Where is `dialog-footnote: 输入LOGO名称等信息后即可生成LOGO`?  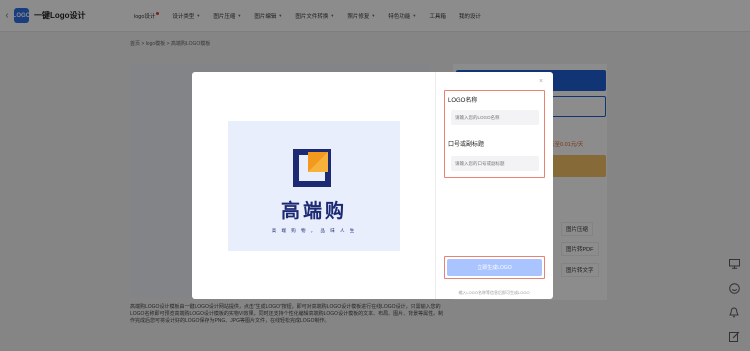
dialog-footnote: 输入LOGO名称等信息后即可生成LOGO is located at coordinates (494, 292).